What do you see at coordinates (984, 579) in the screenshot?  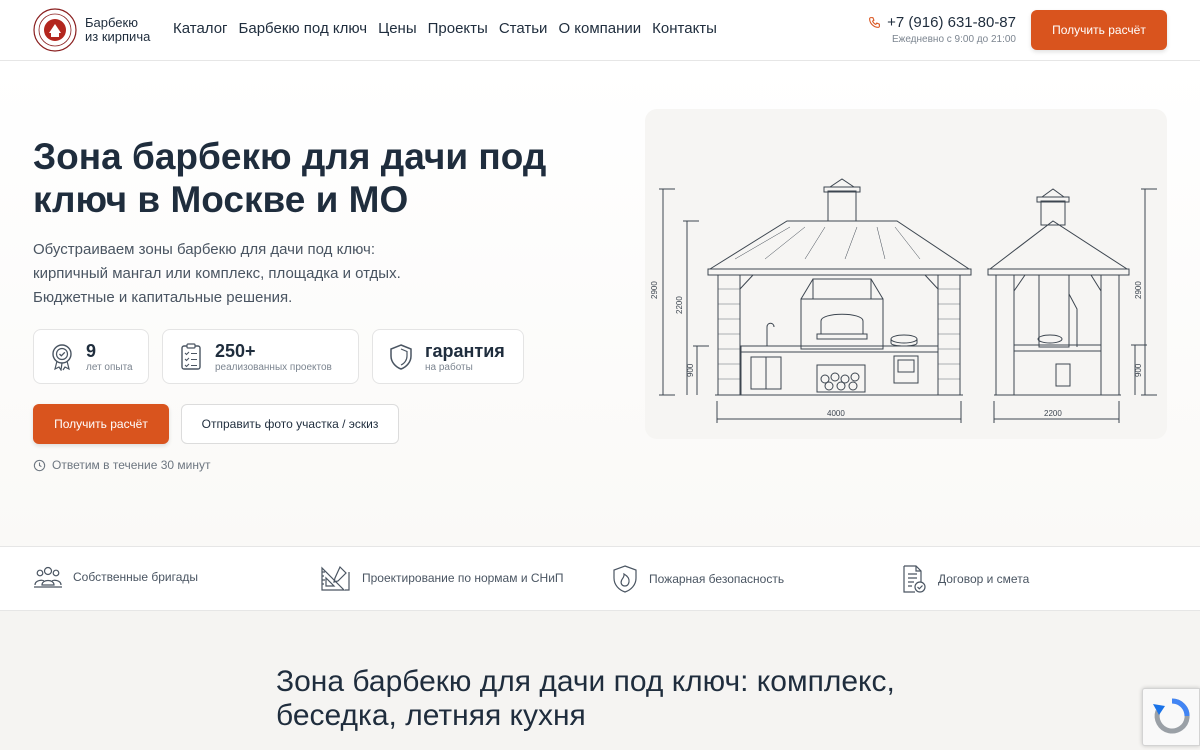 I see `feature-contract-label: Договор и смета` at bounding box center [984, 579].